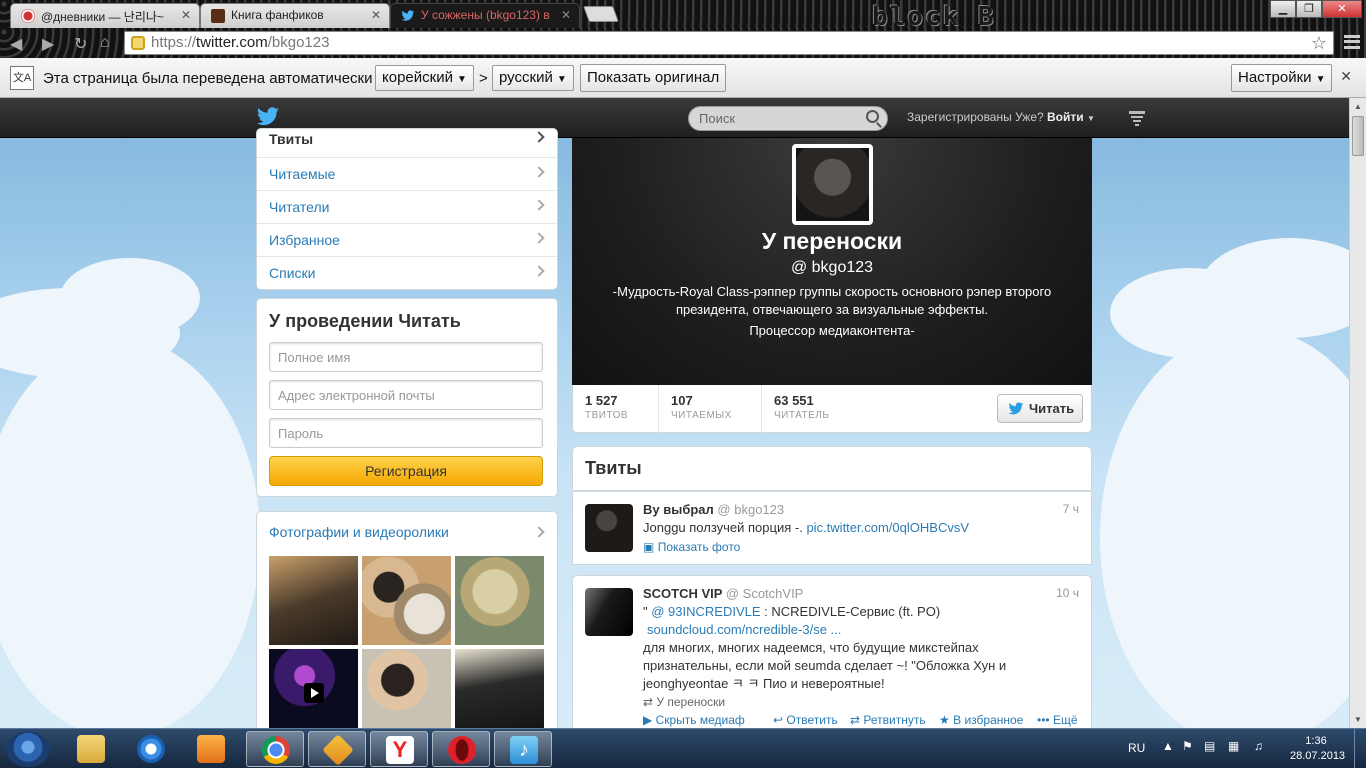 This screenshot has height=768, width=1366. What do you see at coordinates (1057, 720) in the screenshot?
I see `more-button: ••• Ещё` at bounding box center [1057, 720].